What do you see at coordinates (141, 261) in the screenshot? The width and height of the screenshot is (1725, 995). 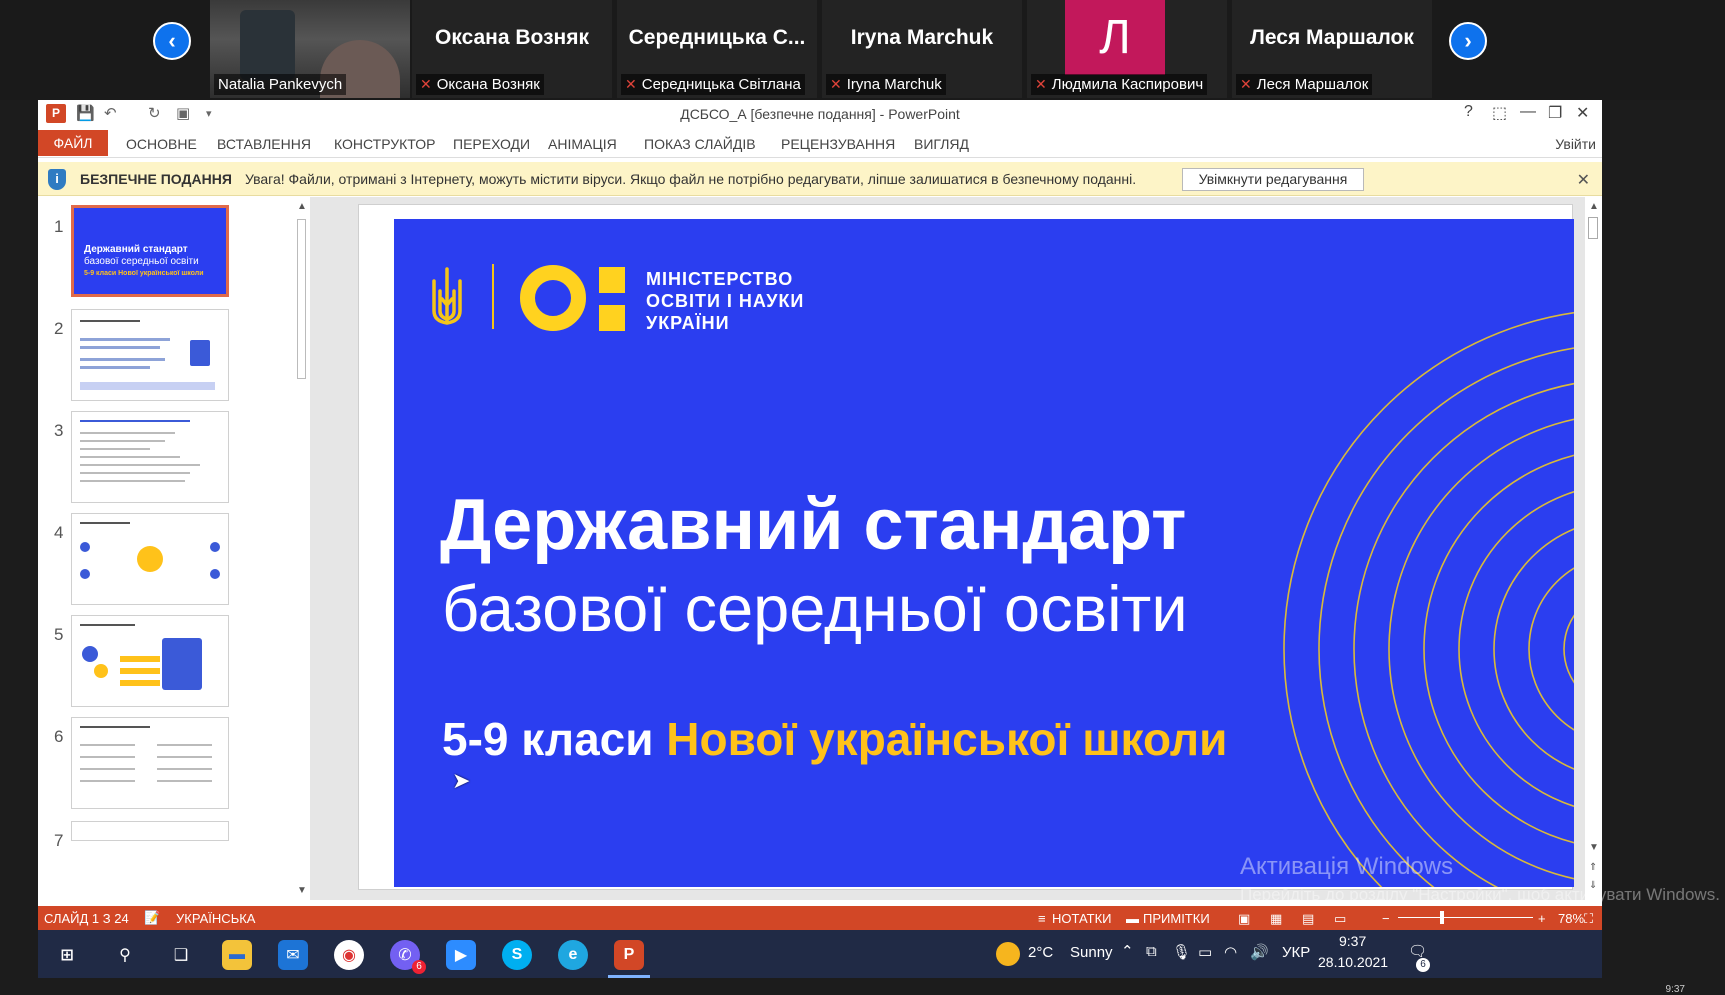 I see `thumb-subtitle: базової середньої освіти` at bounding box center [141, 261].